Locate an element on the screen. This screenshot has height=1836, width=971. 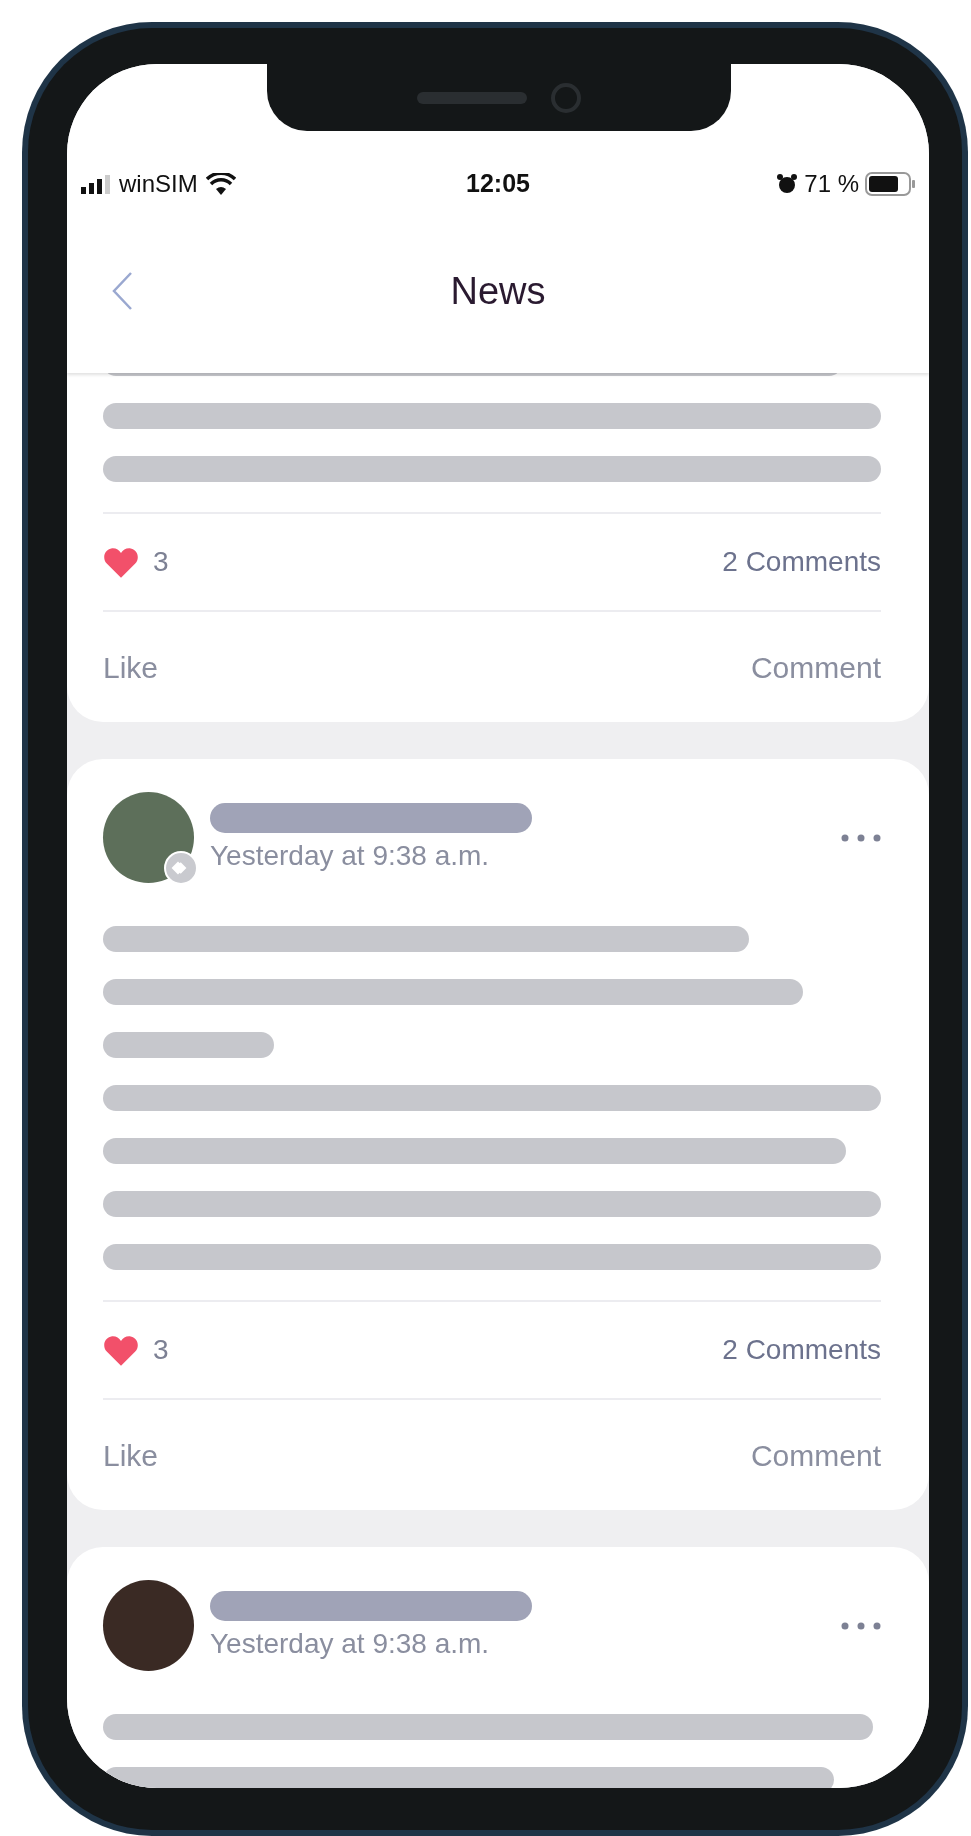
carrier-name: winSIM is located at coordinates (158, 184).